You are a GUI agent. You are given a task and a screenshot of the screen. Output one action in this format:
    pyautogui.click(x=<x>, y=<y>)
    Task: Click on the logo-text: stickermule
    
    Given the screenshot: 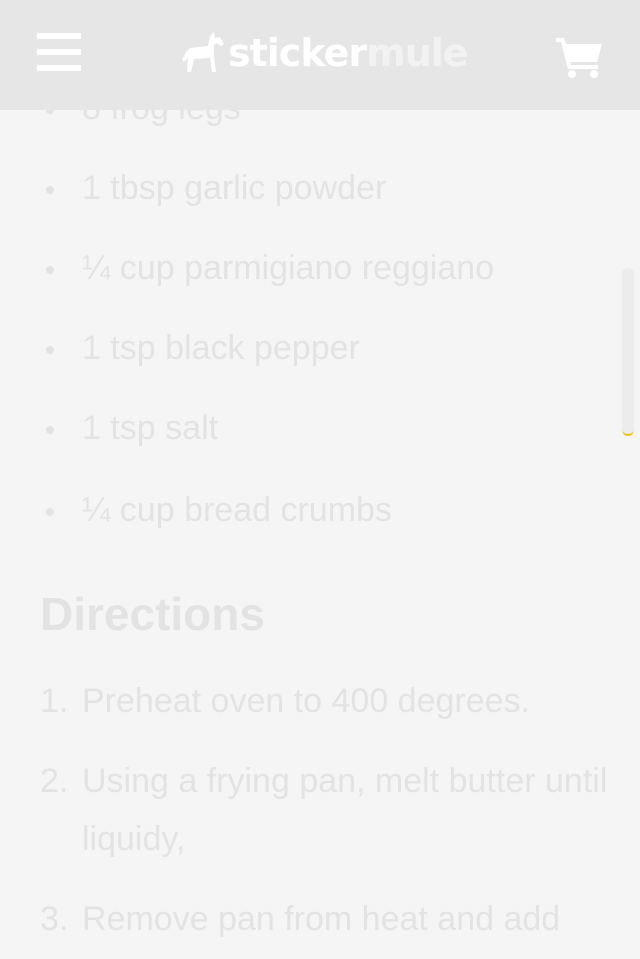 What is the action you would take?
    pyautogui.click(x=348, y=53)
    